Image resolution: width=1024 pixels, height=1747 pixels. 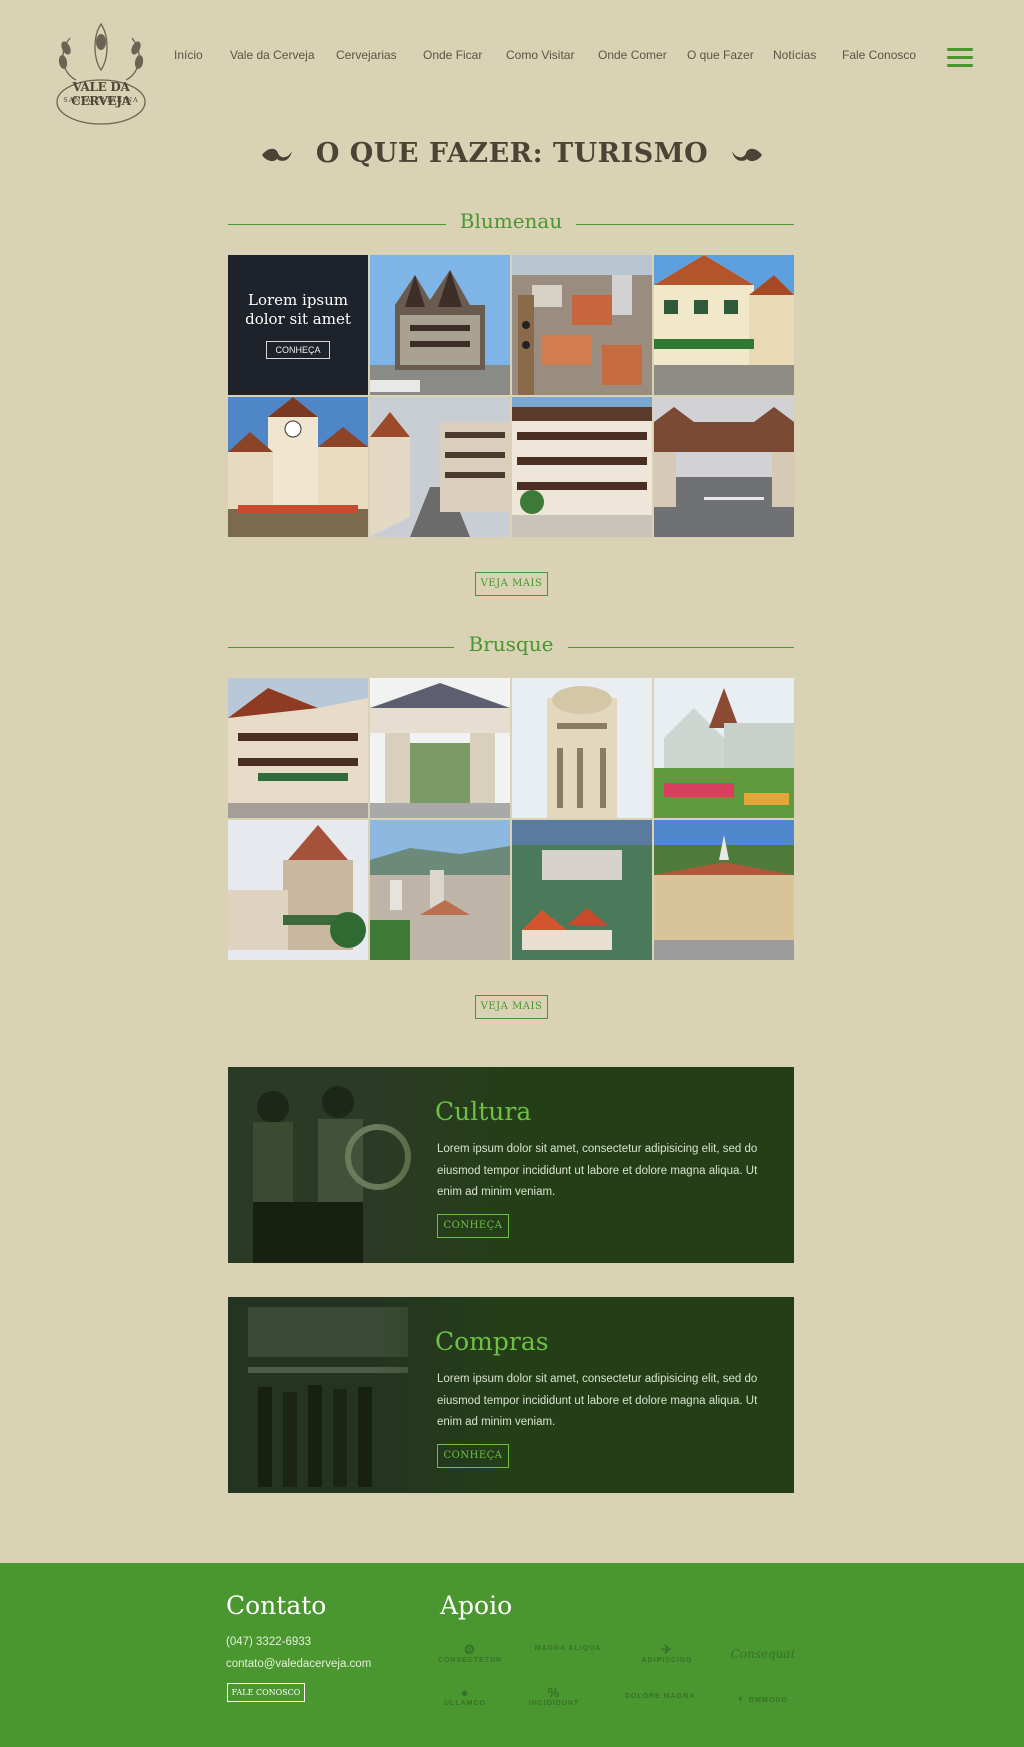 What do you see at coordinates (470, 1649) in the screenshot?
I see `bicycle-icon: ⚙` at bounding box center [470, 1649].